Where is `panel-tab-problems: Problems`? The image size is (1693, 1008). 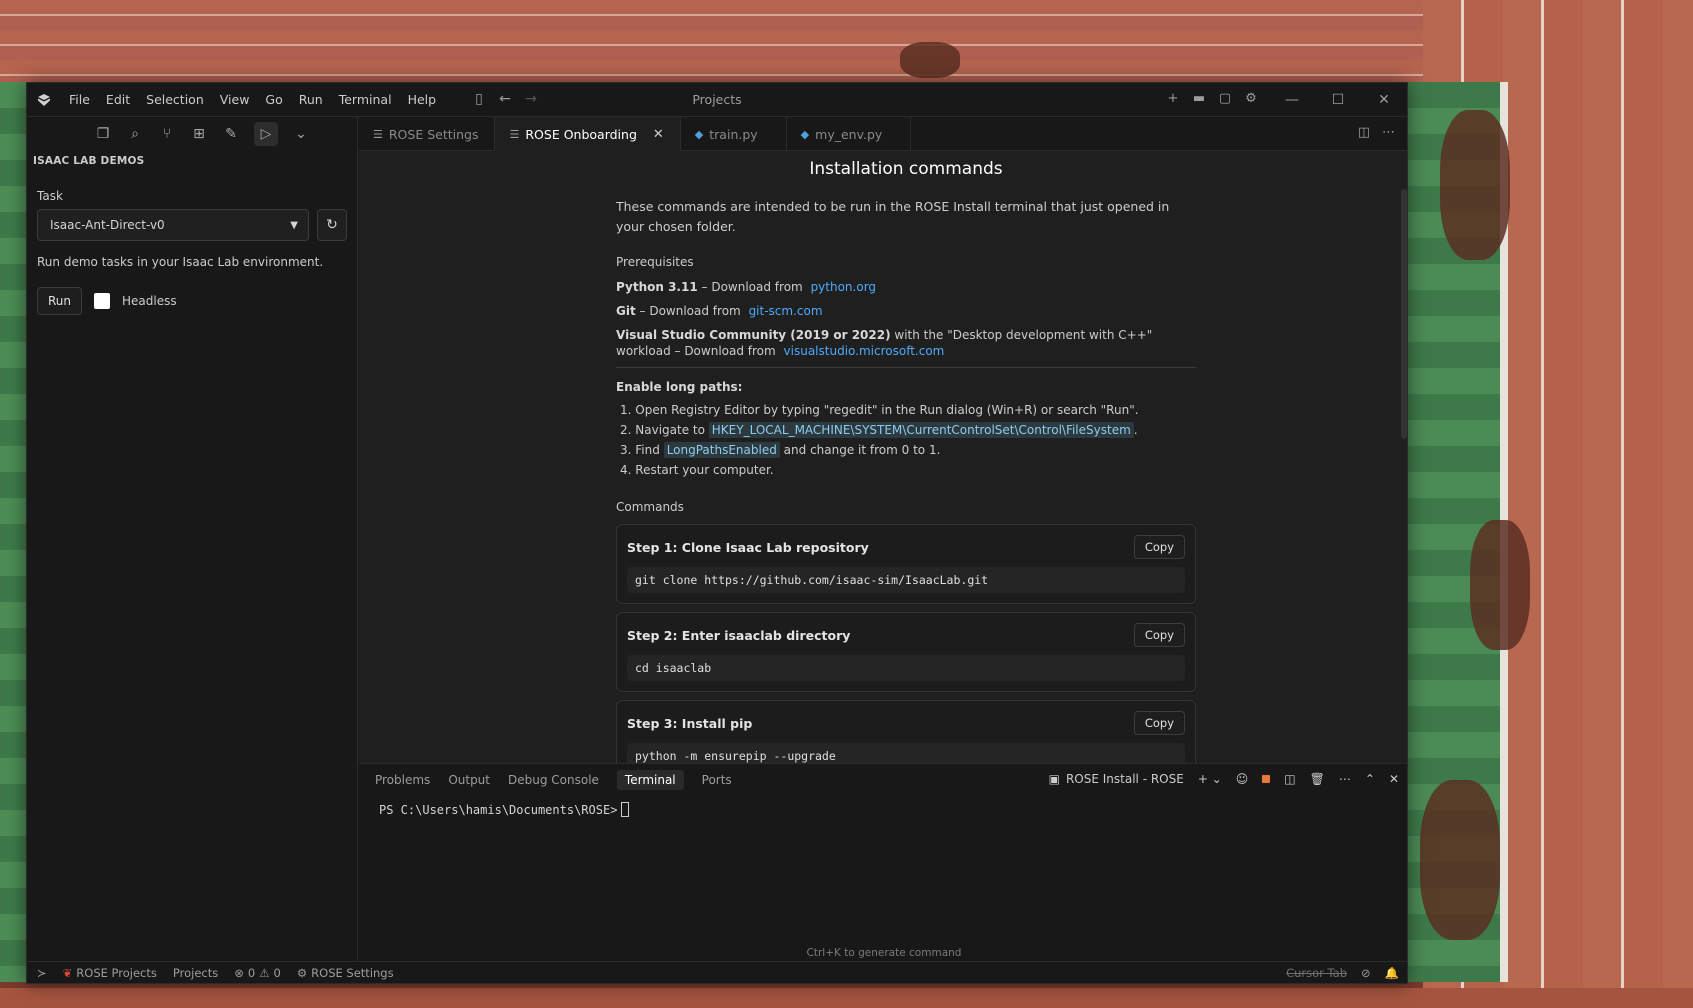
panel-tab-problems: Problems is located at coordinates (402, 780).